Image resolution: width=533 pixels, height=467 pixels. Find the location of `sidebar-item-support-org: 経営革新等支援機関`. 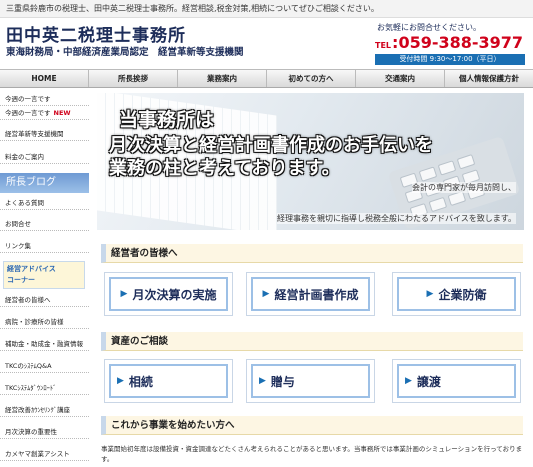

sidebar-item-support-org: 経営革新等支援機関 is located at coordinates (44, 134).